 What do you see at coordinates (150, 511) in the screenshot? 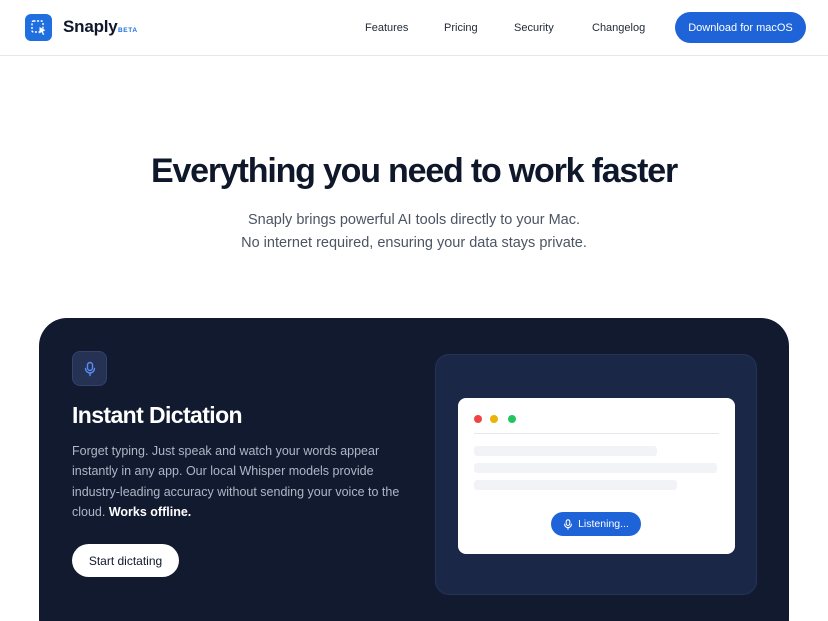
I see `feature-description-emphasis: Works offline.` at bounding box center [150, 511].